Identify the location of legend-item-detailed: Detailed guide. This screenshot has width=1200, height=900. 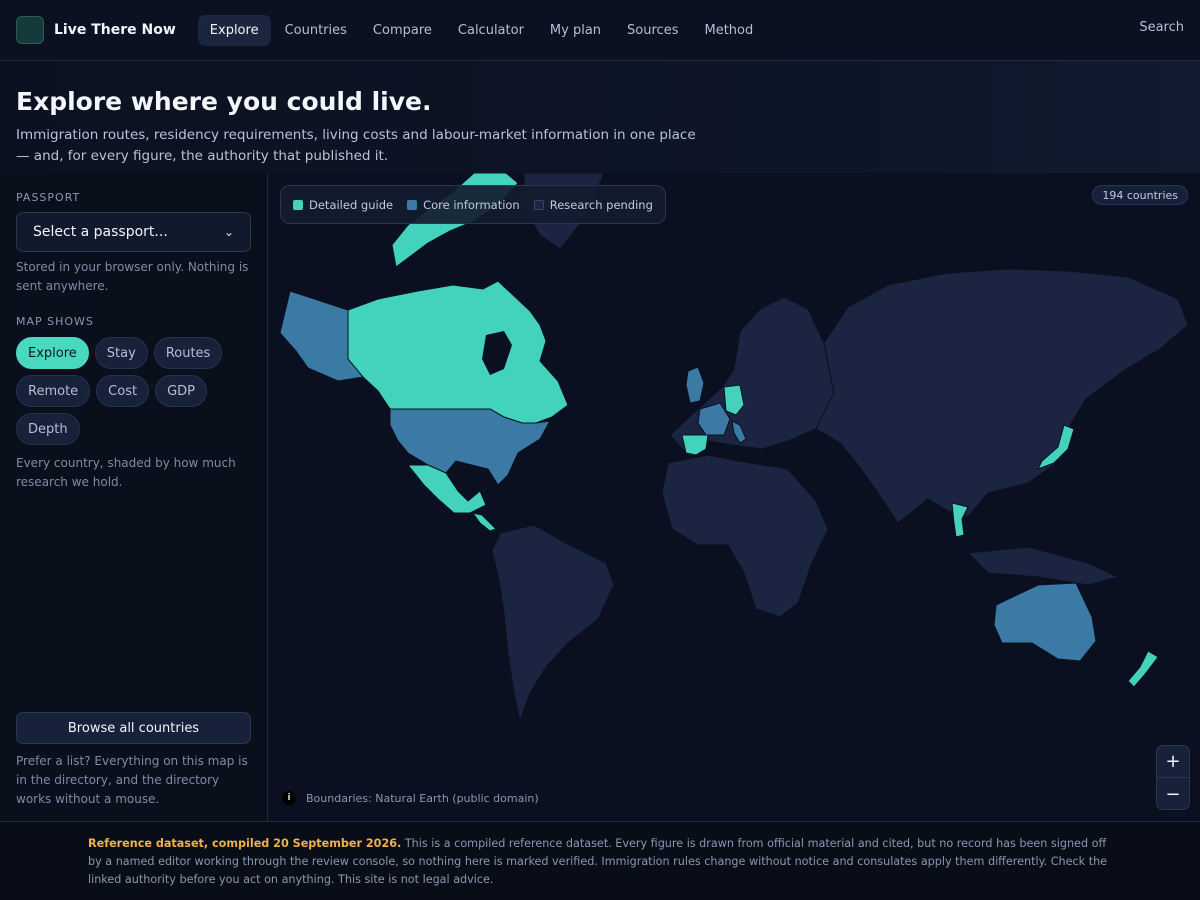
(343, 205).